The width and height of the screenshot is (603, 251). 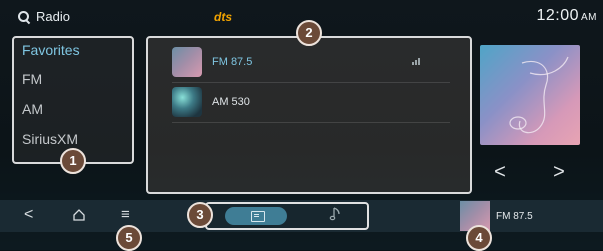 I want to click on station-name: AM 530, so click(x=231, y=102).